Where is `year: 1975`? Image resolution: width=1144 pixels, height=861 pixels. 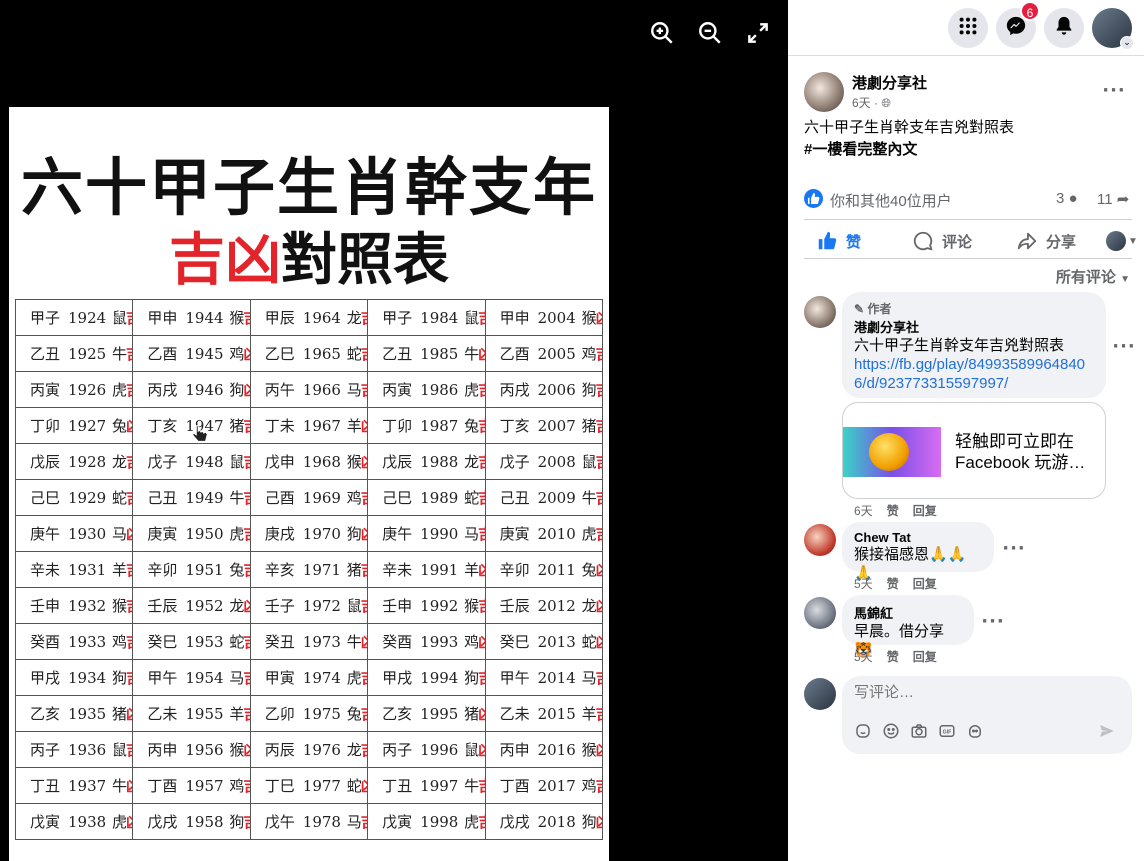 year: 1975 is located at coordinates (321, 714).